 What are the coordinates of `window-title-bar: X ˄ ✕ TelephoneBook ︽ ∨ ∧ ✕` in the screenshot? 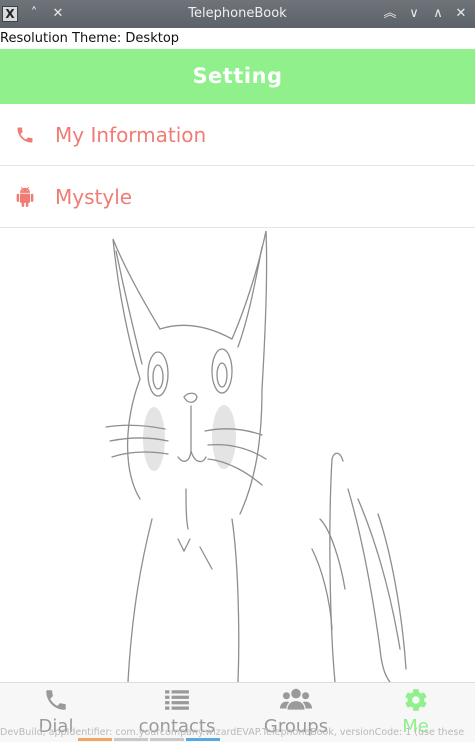 It's located at (237, 14).